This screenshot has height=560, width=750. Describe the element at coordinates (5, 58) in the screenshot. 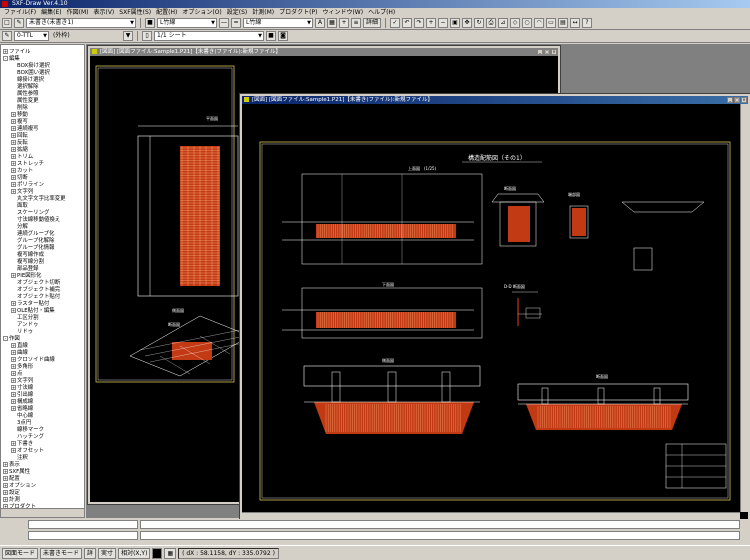

I see `collapse-icon: -` at that location.